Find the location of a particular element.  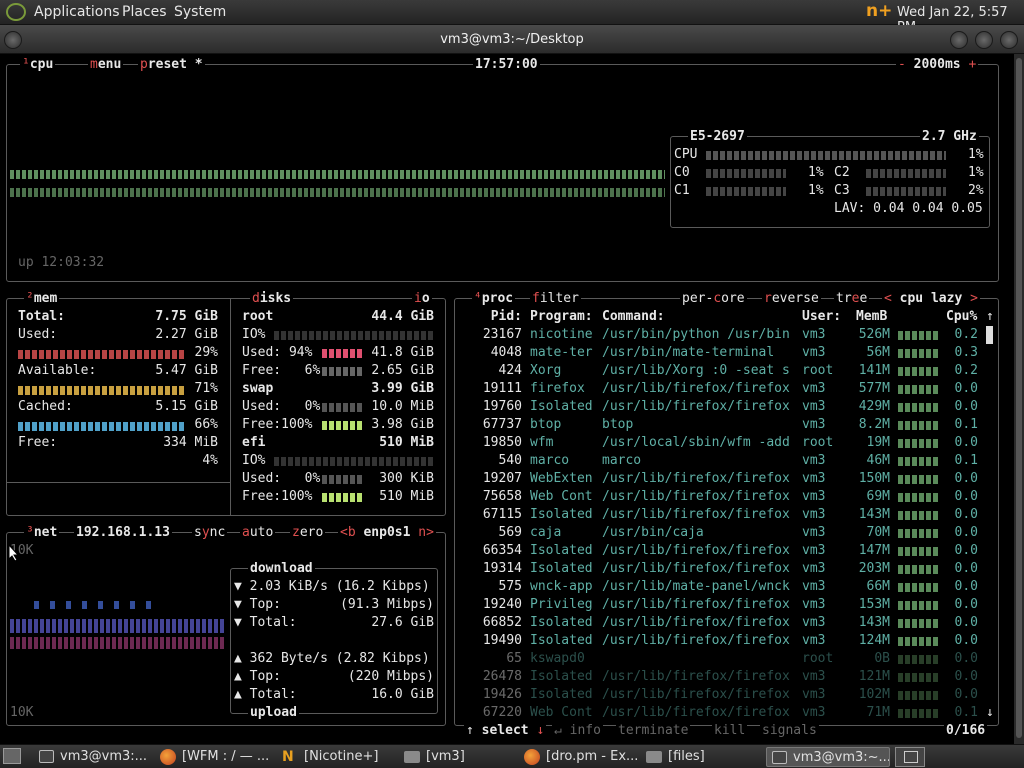

disks-label: isks is located at coordinates (275, 298).